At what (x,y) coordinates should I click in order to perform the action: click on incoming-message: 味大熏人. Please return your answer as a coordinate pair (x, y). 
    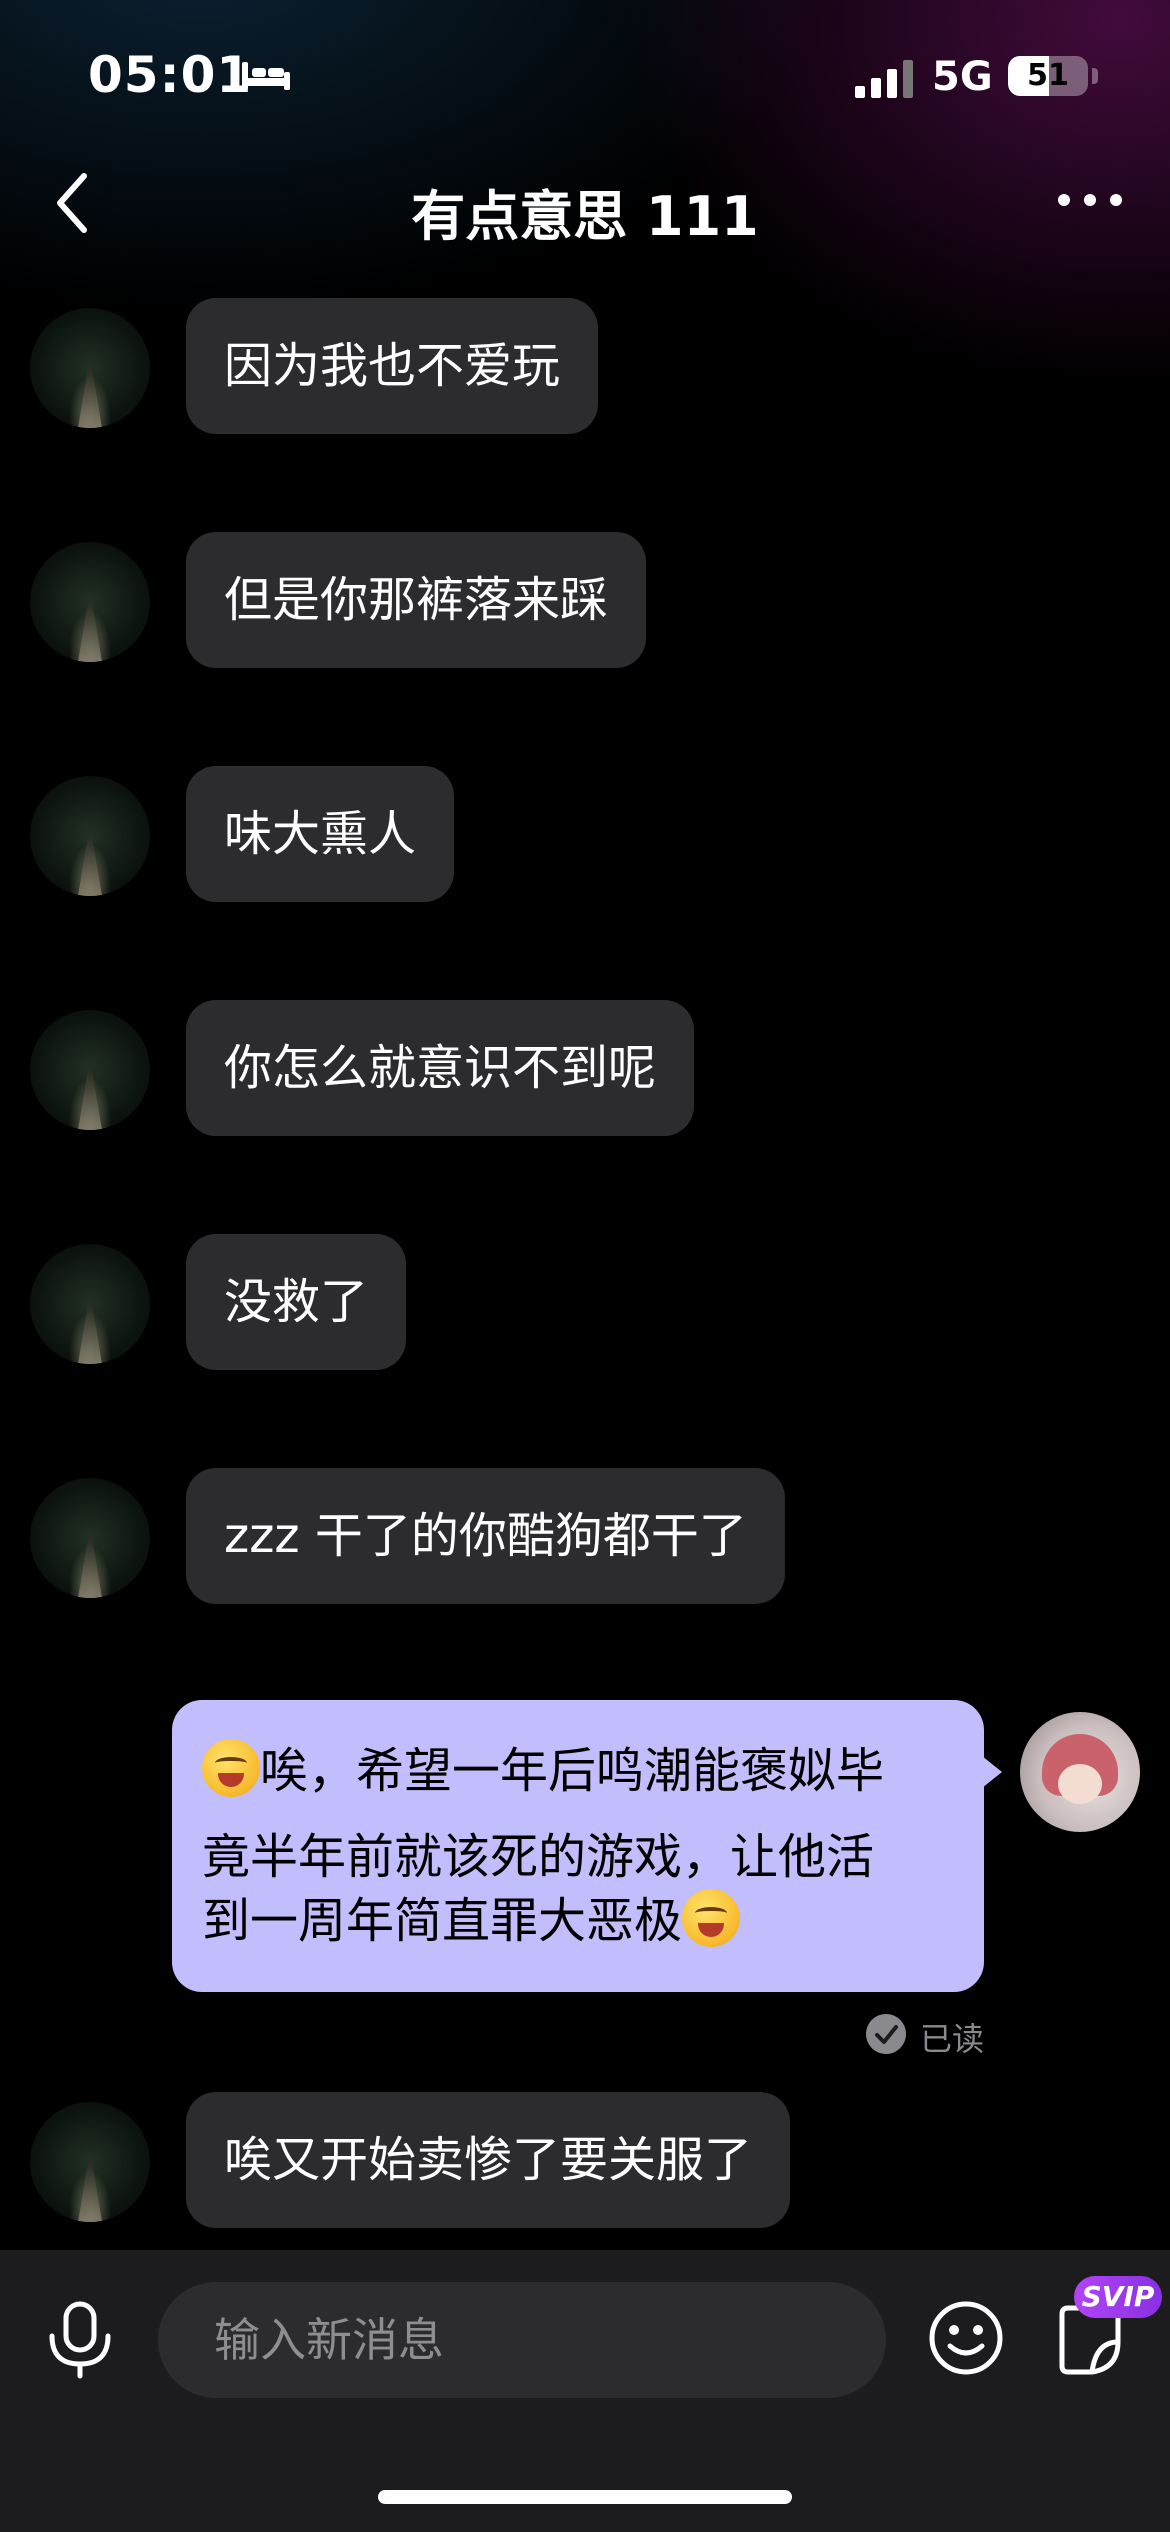
    Looking at the image, I should click on (320, 834).